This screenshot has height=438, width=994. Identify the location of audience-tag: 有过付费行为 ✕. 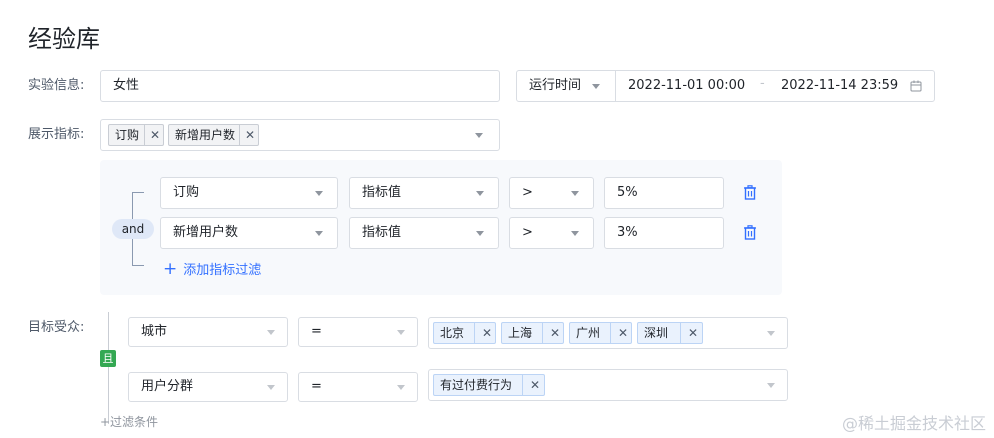
(489, 385).